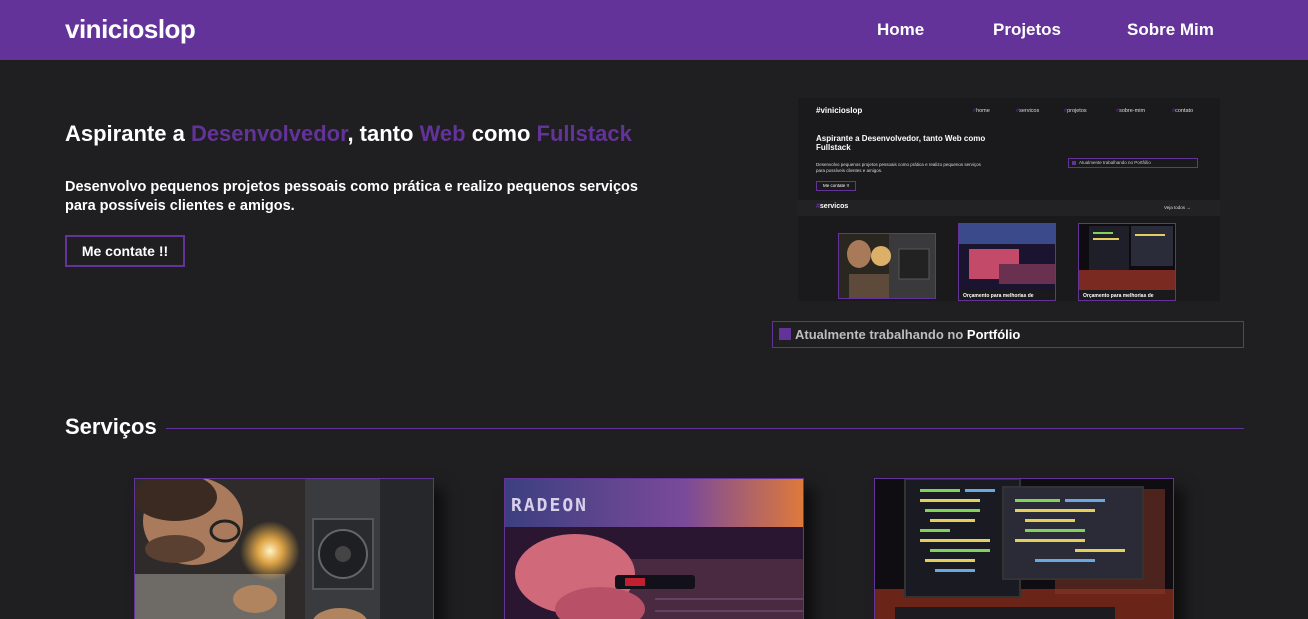 The image size is (1308, 619). Describe the element at coordinates (1177, 207) in the screenshot. I see `preview-see-all: Veja todos →` at that location.